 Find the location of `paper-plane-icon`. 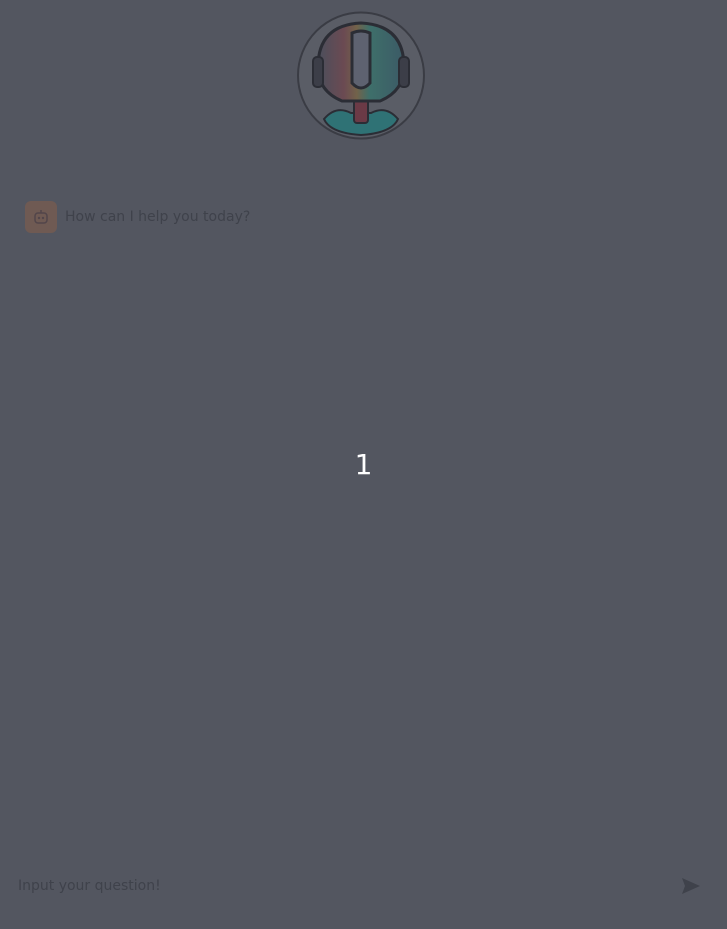

paper-plane-icon is located at coordinates (691, 886).